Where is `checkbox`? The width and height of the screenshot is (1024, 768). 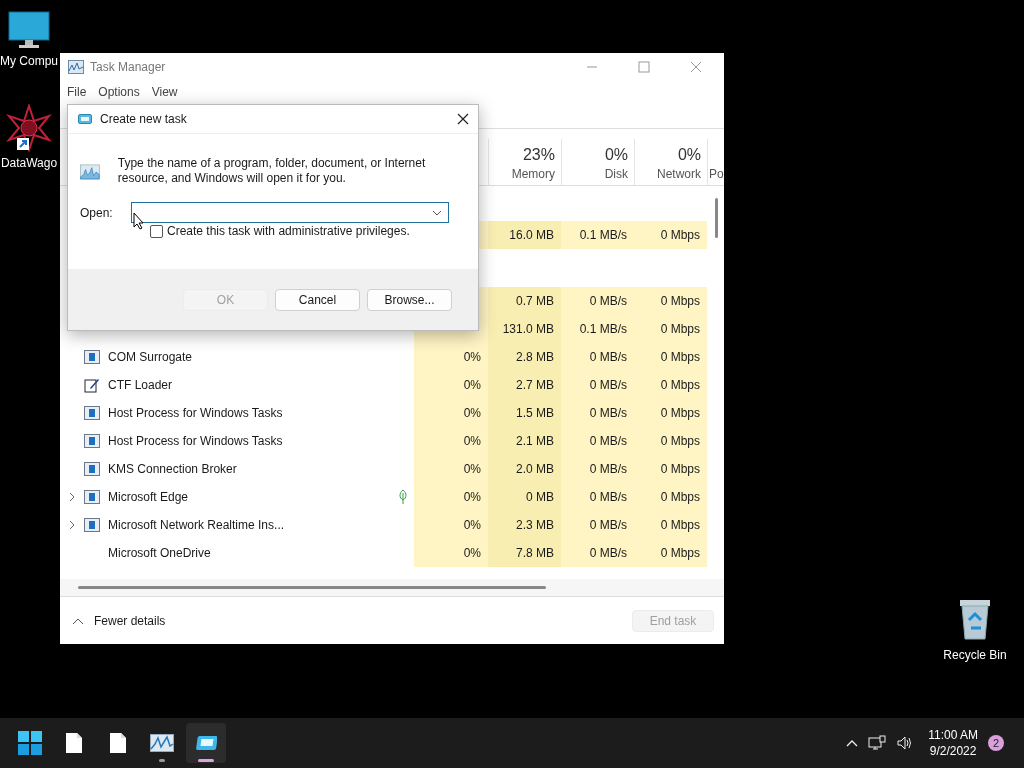 checkbox is located at coordinates (156, 231).